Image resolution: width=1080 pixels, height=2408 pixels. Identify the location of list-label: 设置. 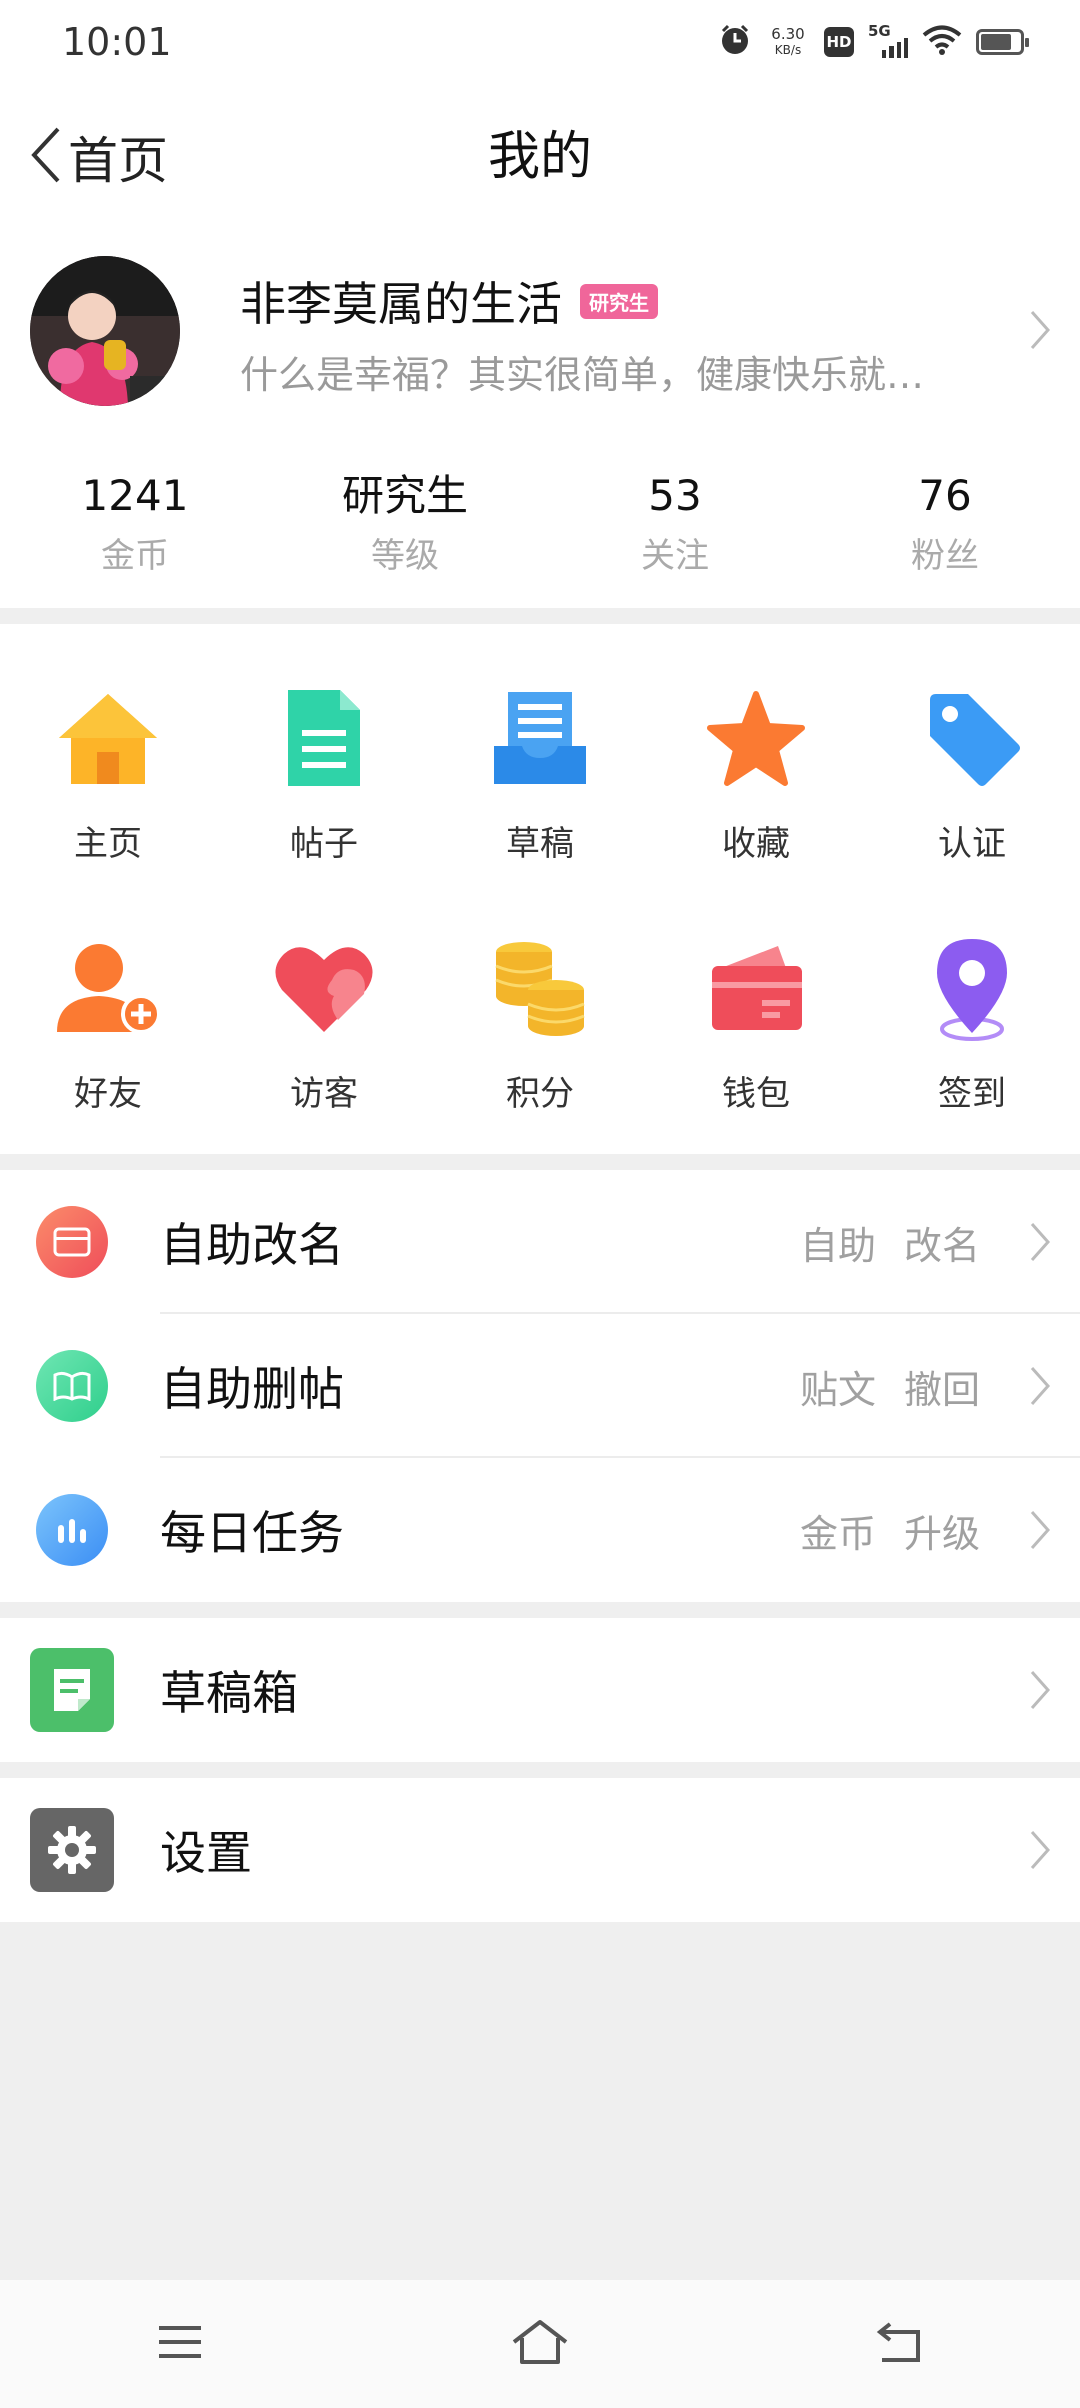
(206, 1853).